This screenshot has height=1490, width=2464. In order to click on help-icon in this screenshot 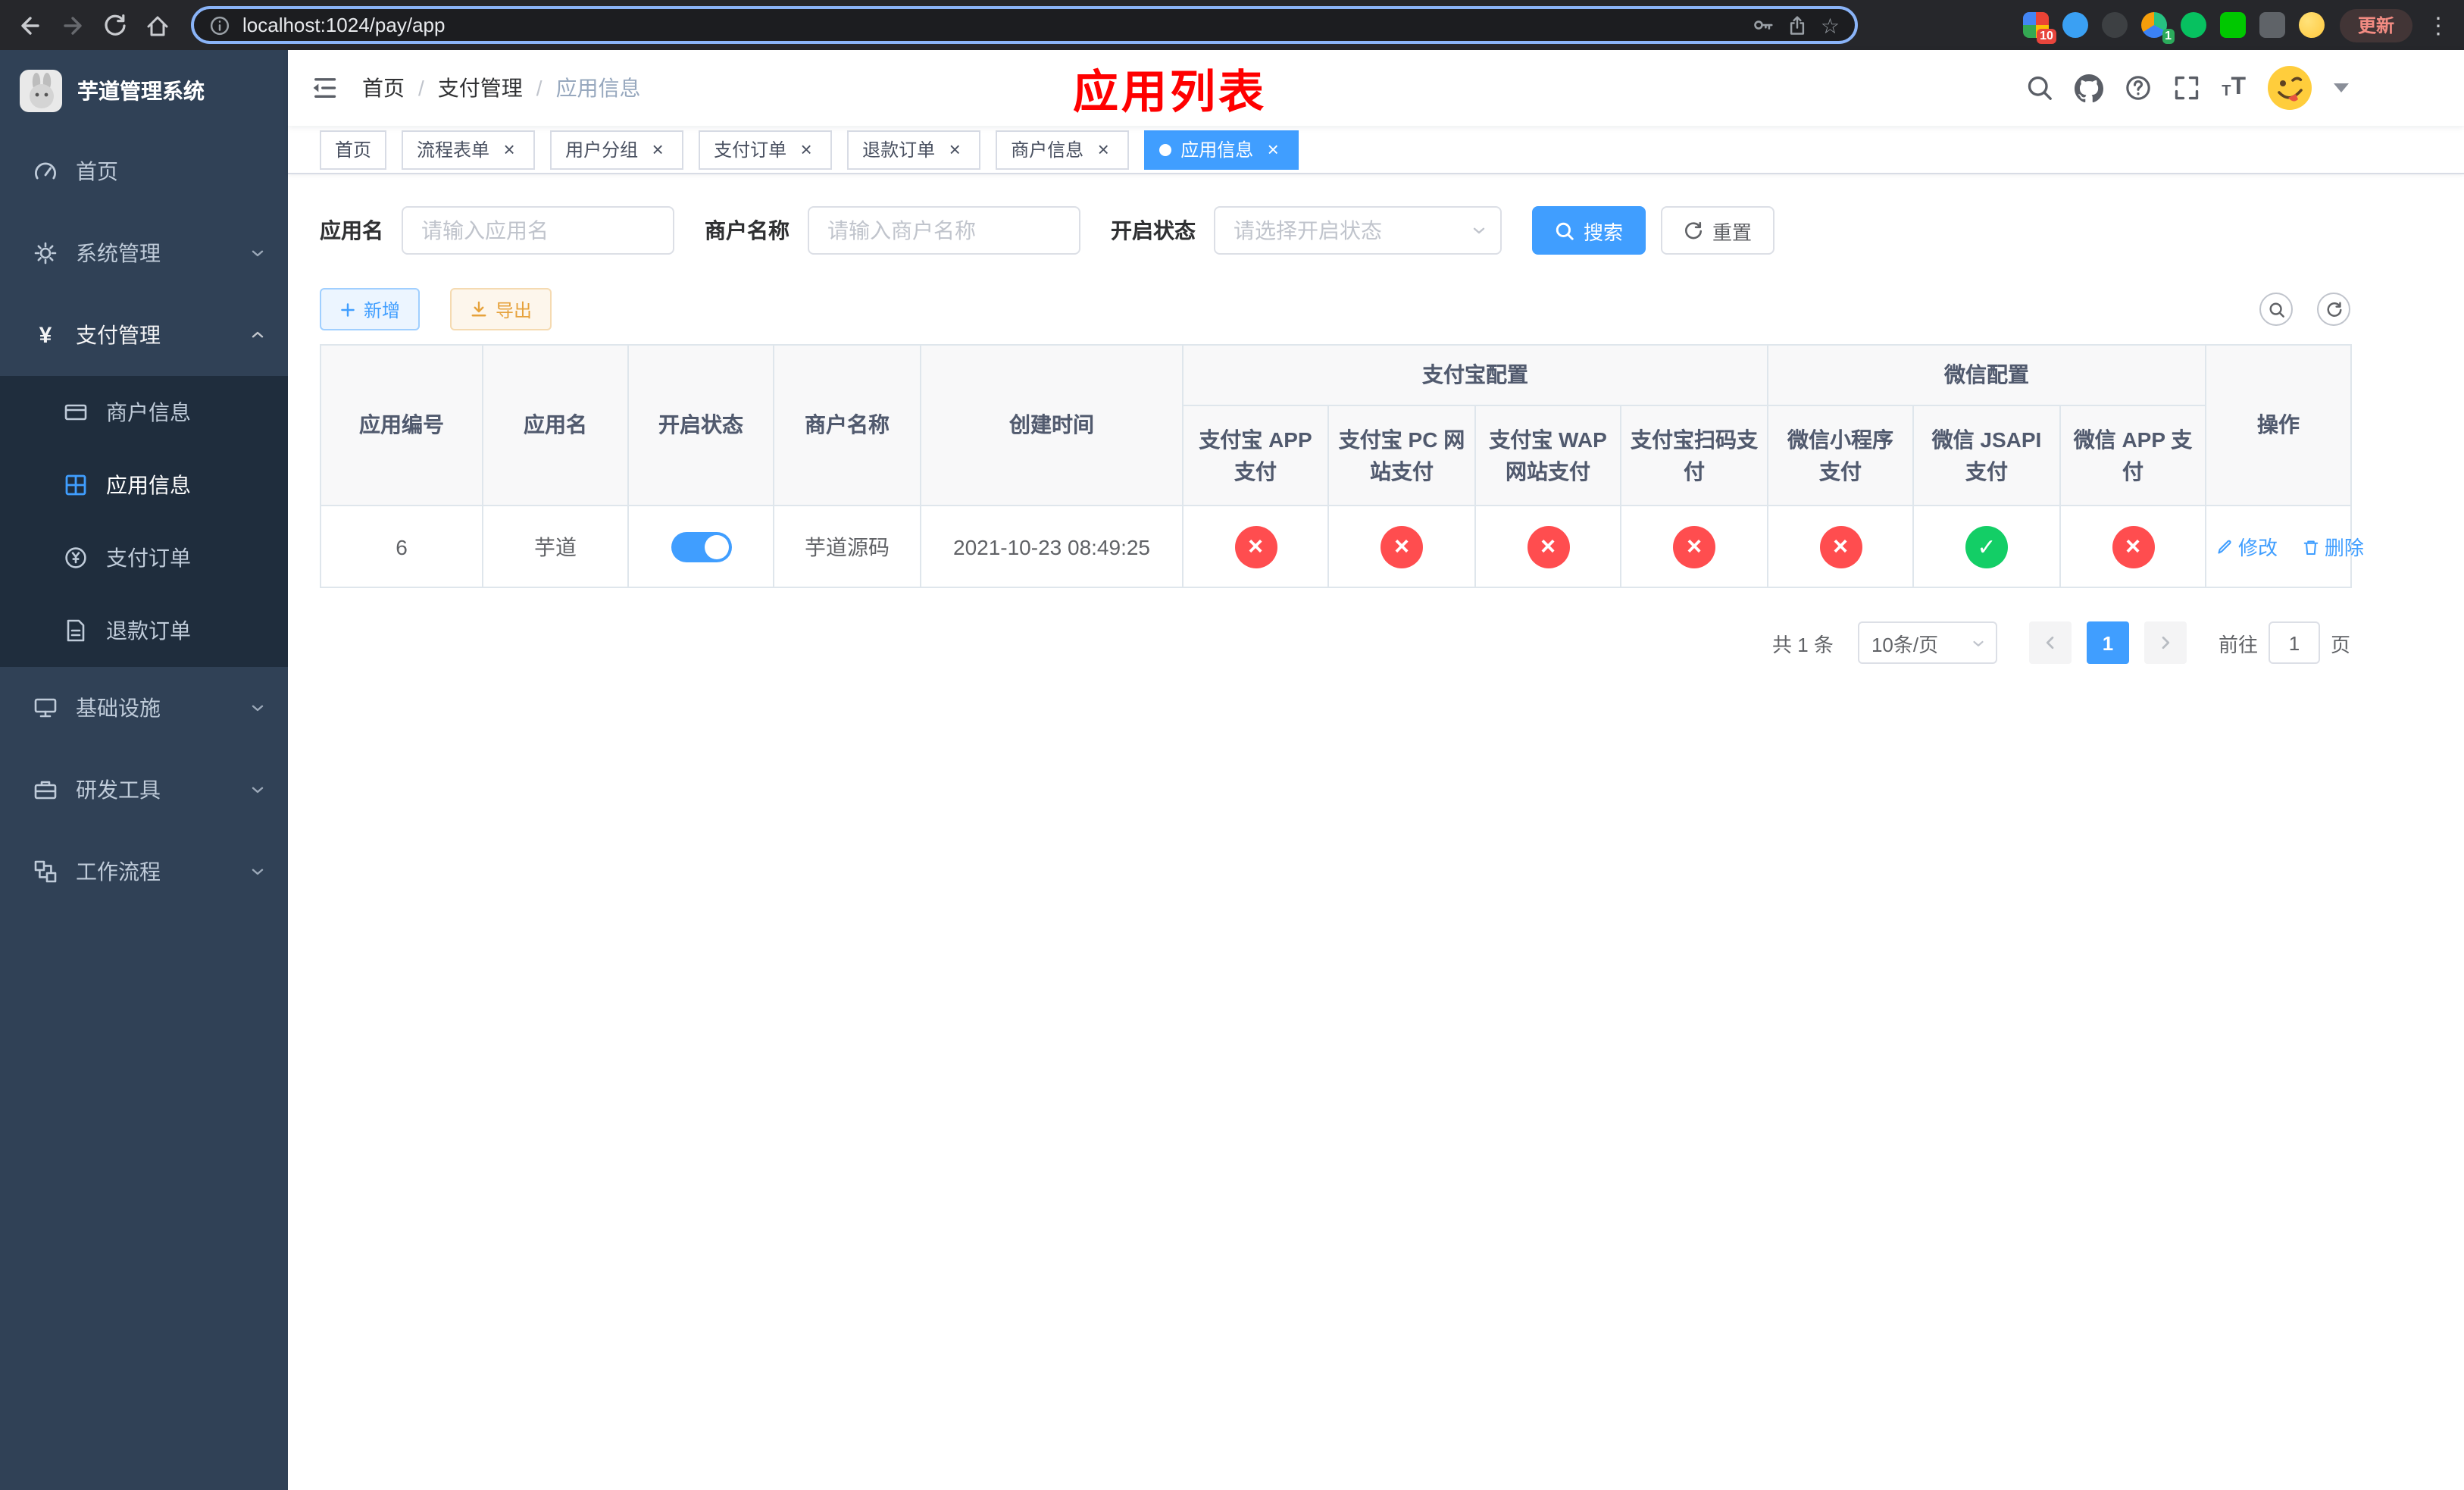, I will do `click(2138, 88)`.